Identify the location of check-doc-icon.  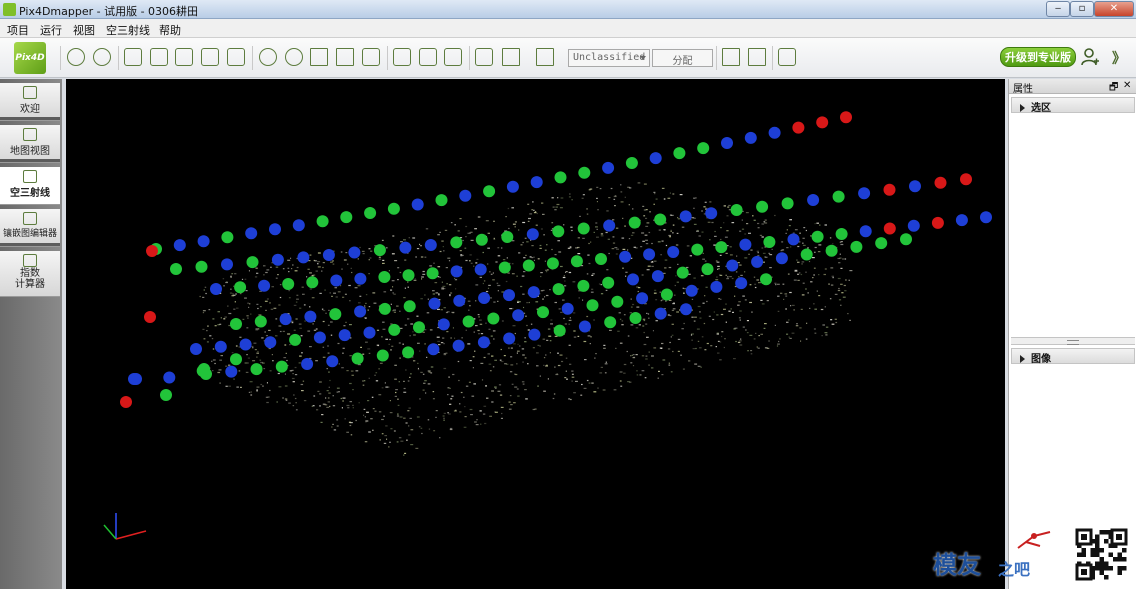
(210, 57).